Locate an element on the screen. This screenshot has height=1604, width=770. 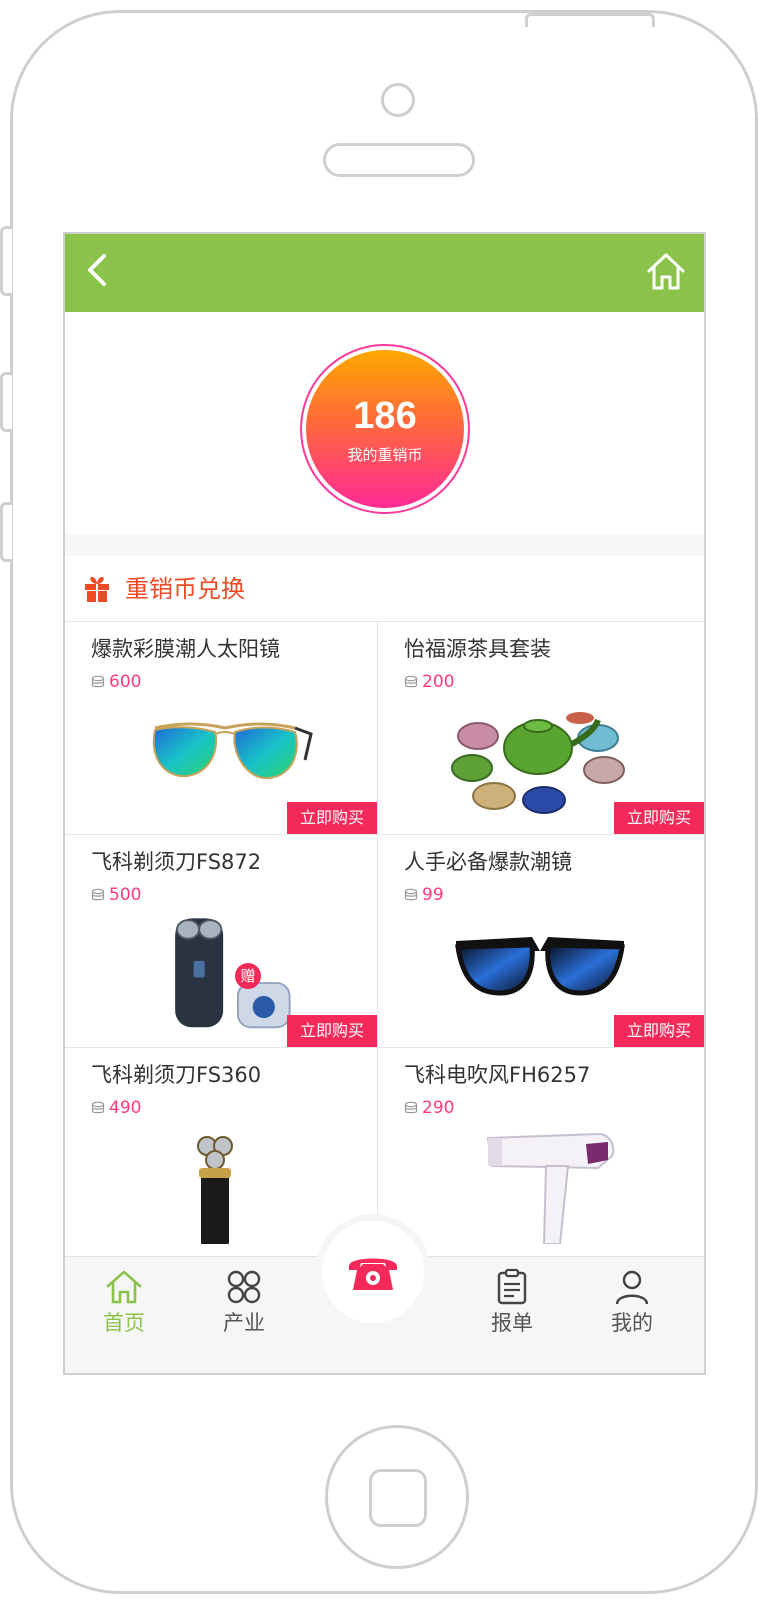
product-card: 怡福源茶具套装 200 立即购买 is located at coordinates (541, 728).